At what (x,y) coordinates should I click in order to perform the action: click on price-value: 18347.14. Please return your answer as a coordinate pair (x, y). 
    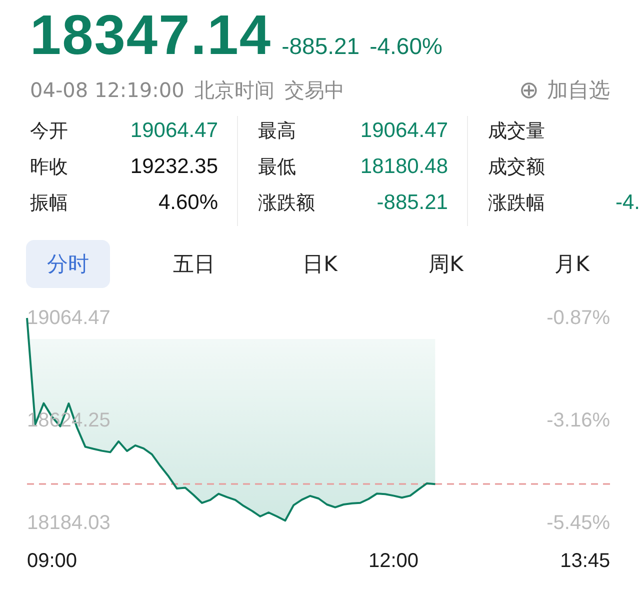
    Looking at the image, I should click on (151, 34).